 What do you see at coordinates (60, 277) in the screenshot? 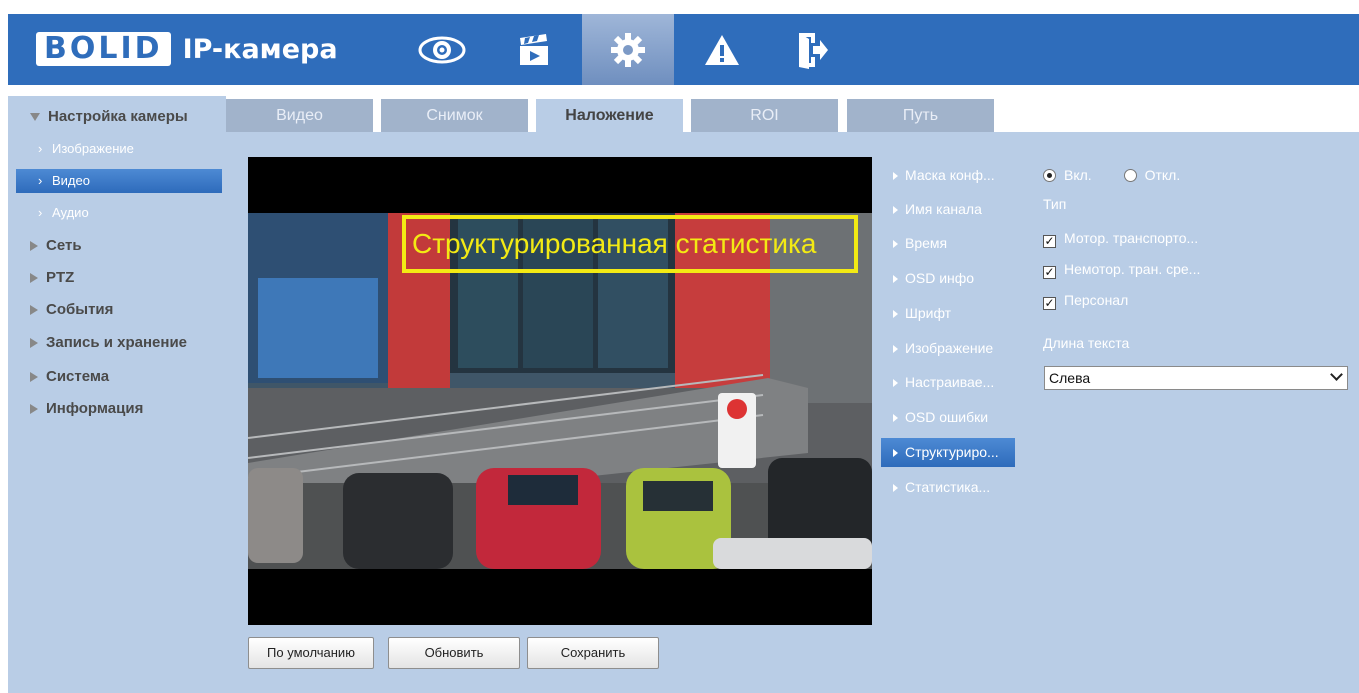
I see `sidebar-item-label: PTZ` at bounding box center [60, 277].